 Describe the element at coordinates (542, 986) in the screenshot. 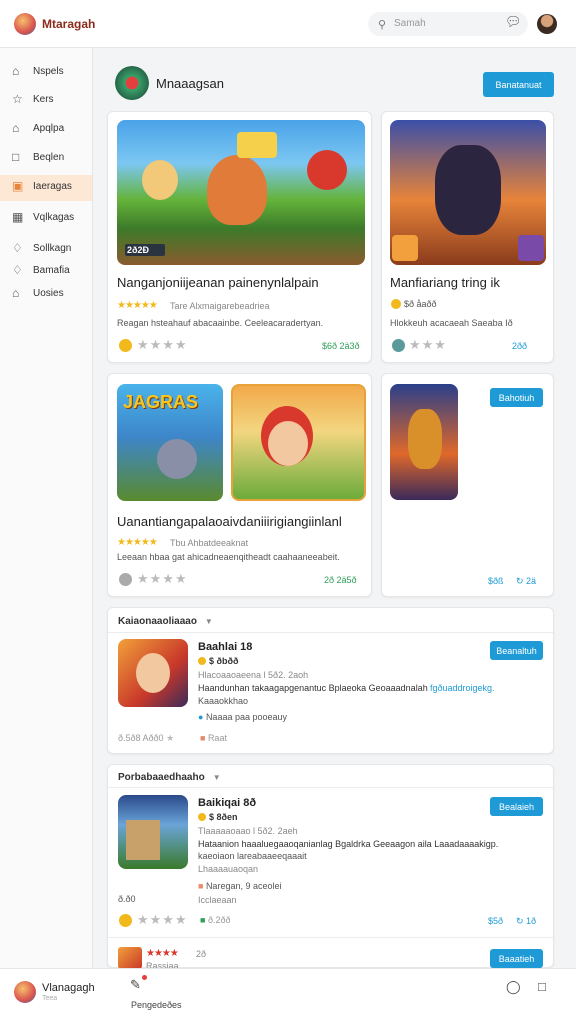

I see `note-icon: □` at that location.